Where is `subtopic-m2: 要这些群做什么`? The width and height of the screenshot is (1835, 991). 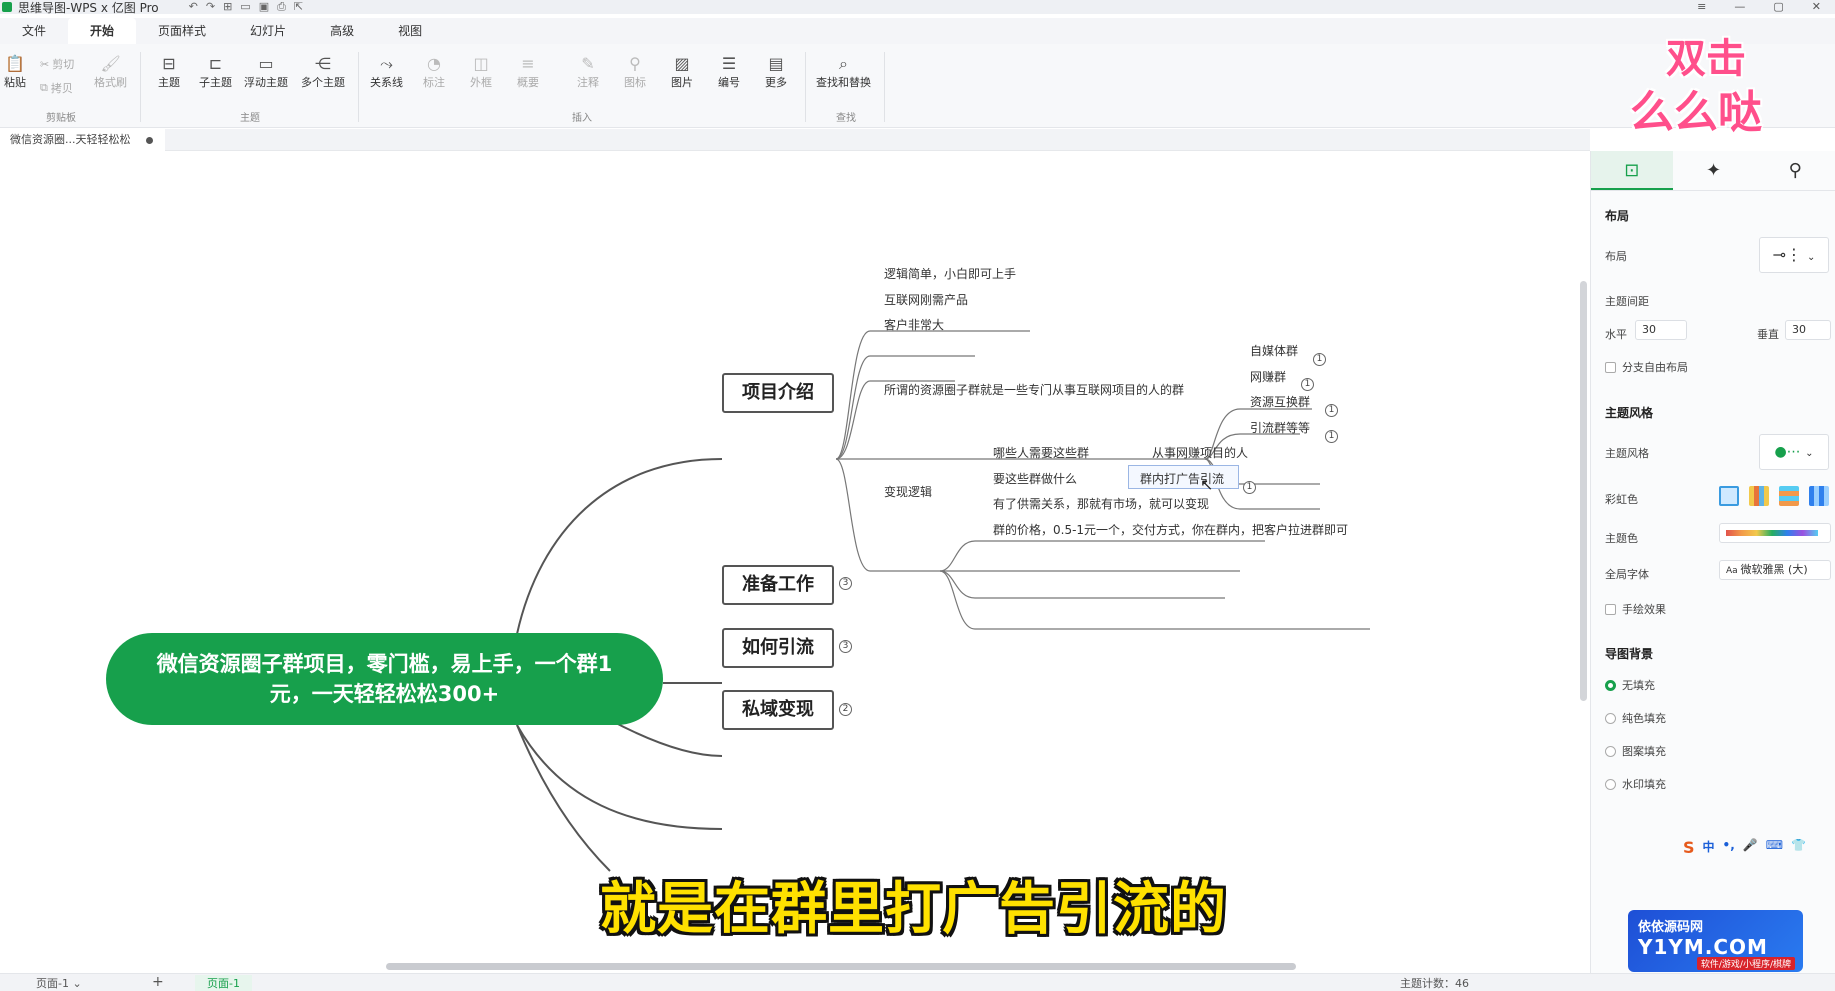
subtopic-m2: 要这些群做什么 is located at coordinates (1035, 478).